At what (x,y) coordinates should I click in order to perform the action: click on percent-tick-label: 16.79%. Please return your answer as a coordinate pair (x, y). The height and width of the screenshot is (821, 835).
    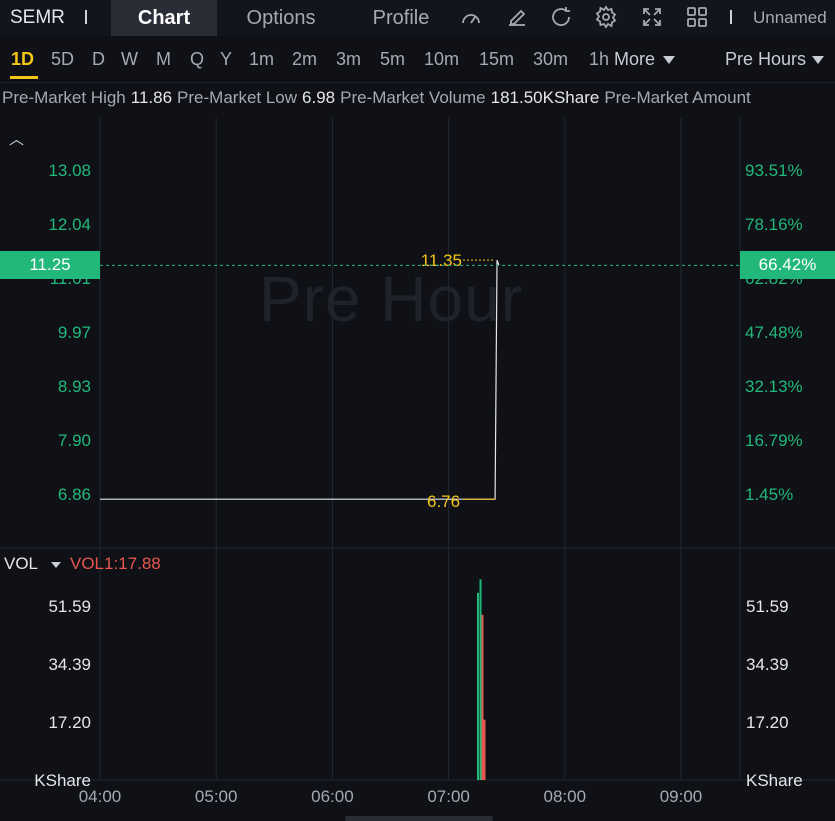
    Looking at the image, I should click on (774, 440).